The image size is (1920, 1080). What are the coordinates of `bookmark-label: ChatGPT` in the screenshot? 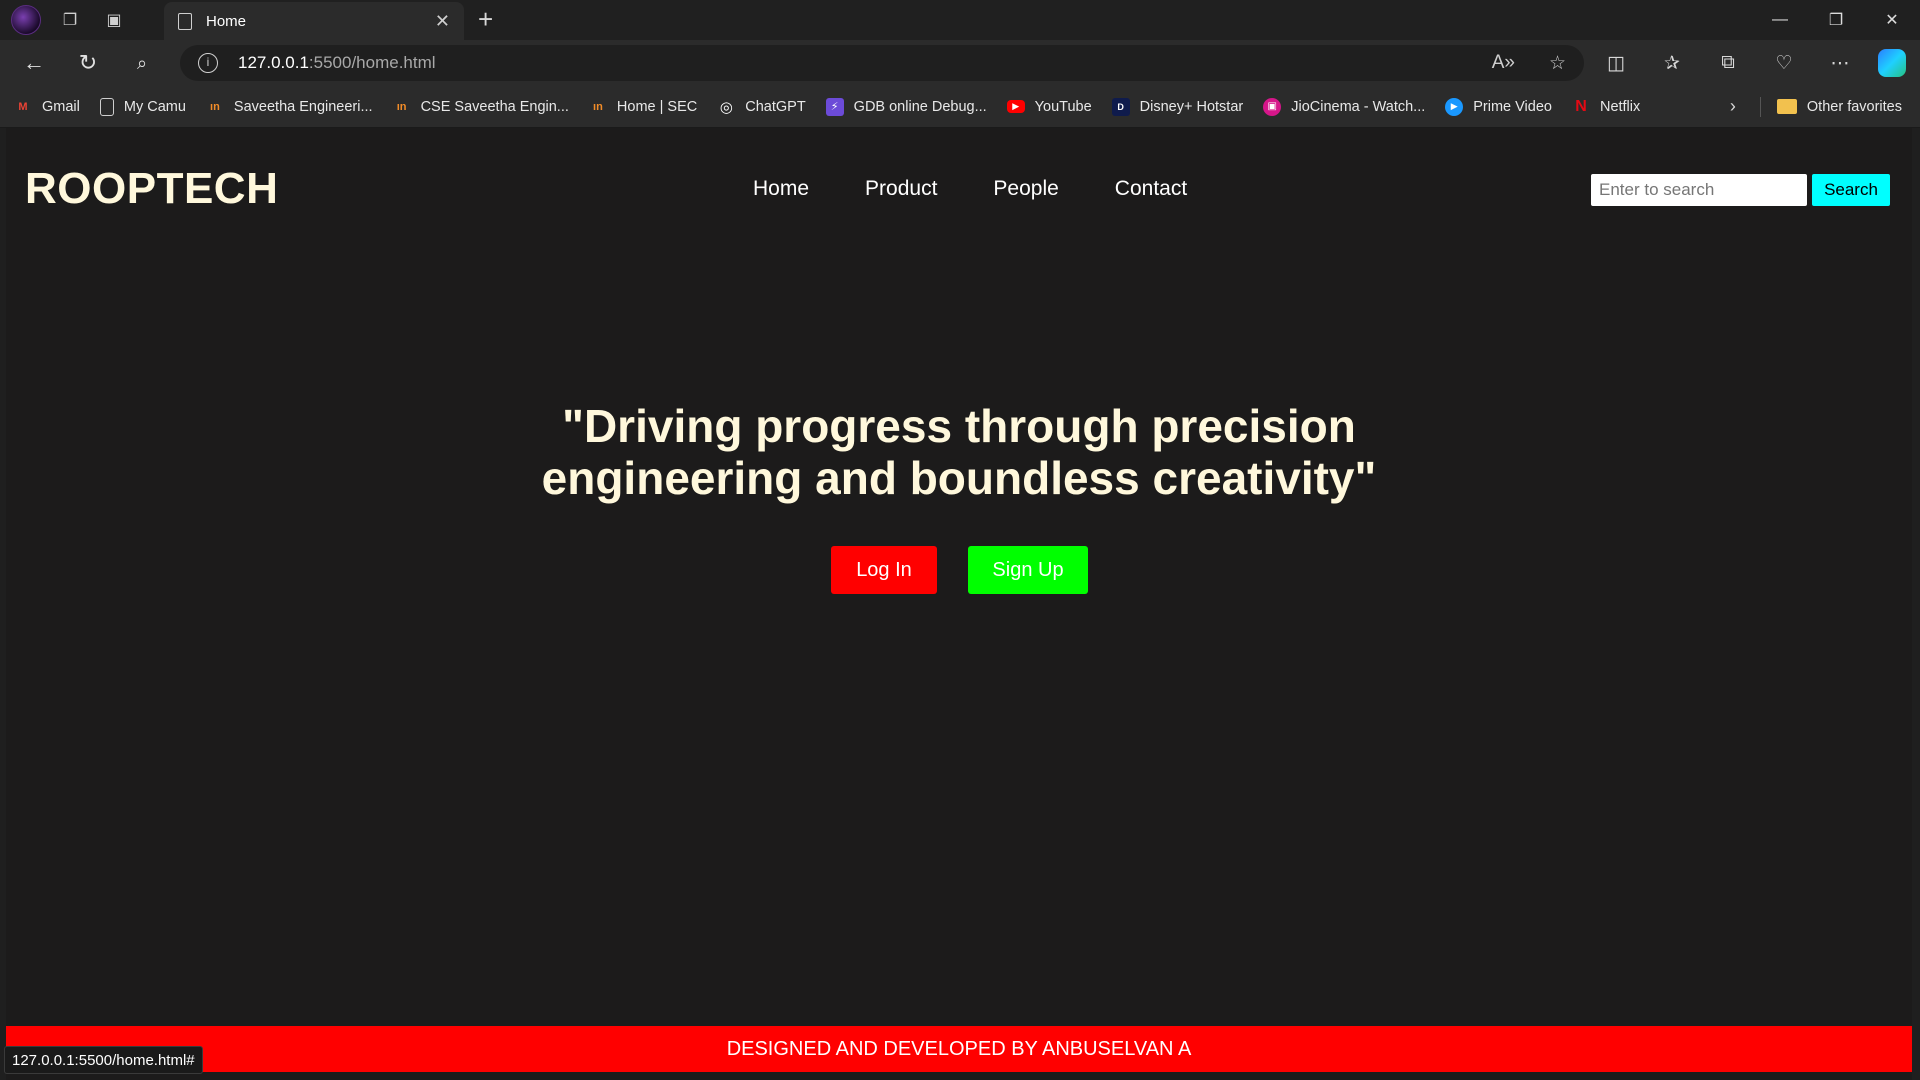 It's located at (775, 106).